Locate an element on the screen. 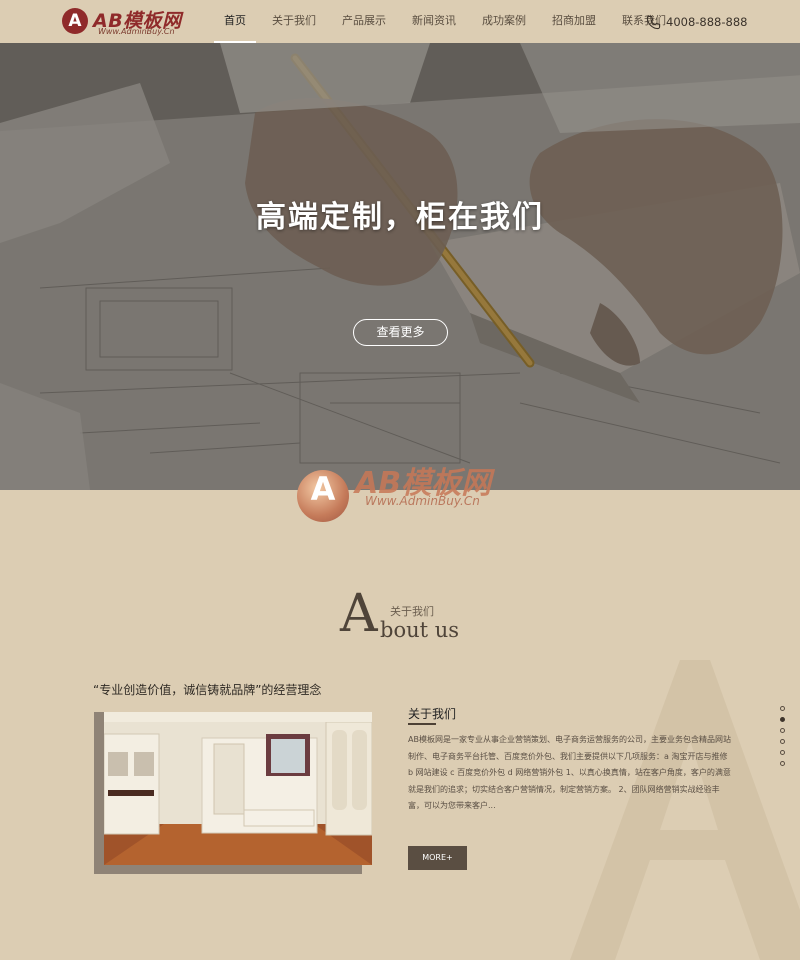  nav-item-franchise: 招商加盟 is located at coordinates (574, 21).